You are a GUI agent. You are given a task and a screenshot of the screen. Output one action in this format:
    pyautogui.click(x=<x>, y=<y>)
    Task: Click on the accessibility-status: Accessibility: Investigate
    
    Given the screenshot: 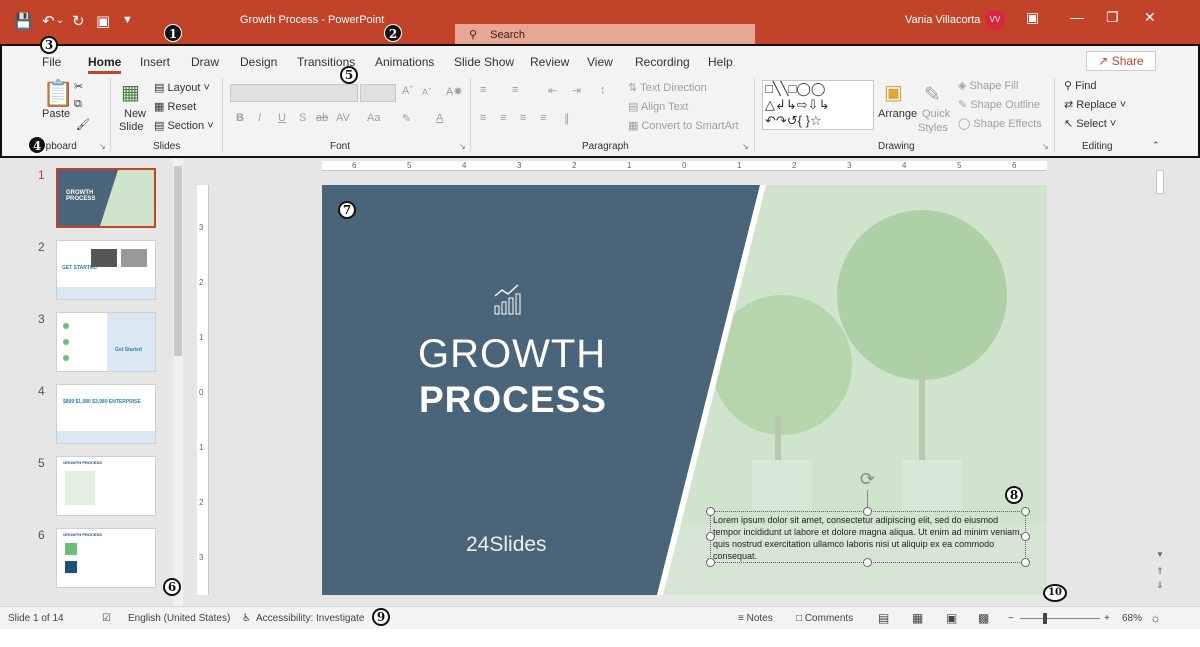 What is the action you would take?
    pyautogui.click(x=310, y=618)
    